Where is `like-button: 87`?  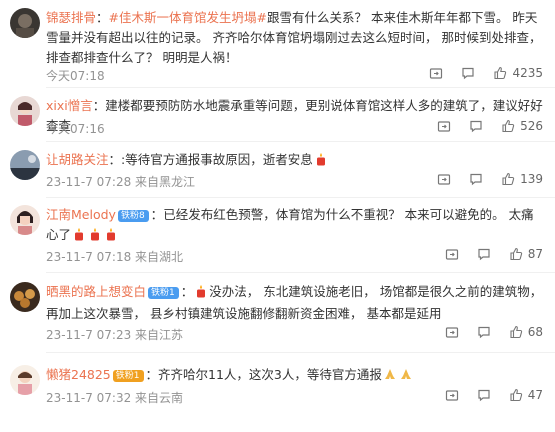
like-button: 87 is located at coordinates (526, 254).